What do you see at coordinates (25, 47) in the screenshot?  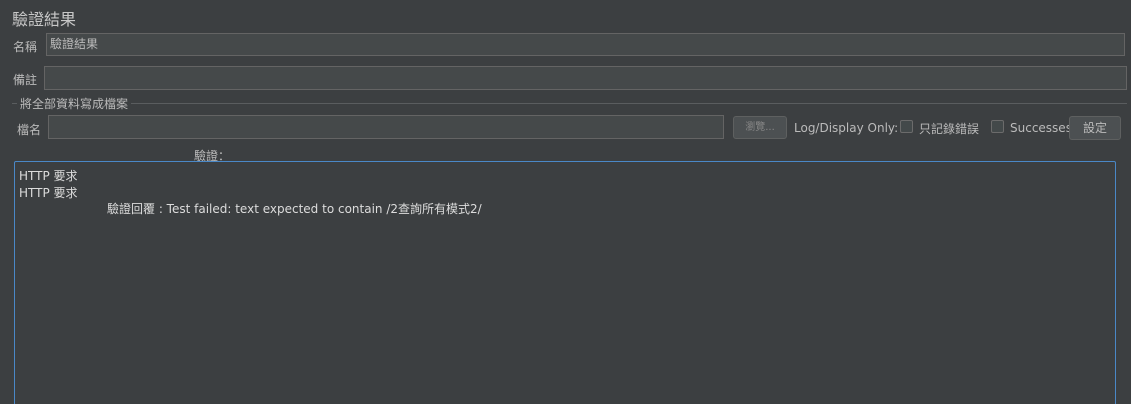 I see `name-label: 名稱` at bounding box center [25, 47].